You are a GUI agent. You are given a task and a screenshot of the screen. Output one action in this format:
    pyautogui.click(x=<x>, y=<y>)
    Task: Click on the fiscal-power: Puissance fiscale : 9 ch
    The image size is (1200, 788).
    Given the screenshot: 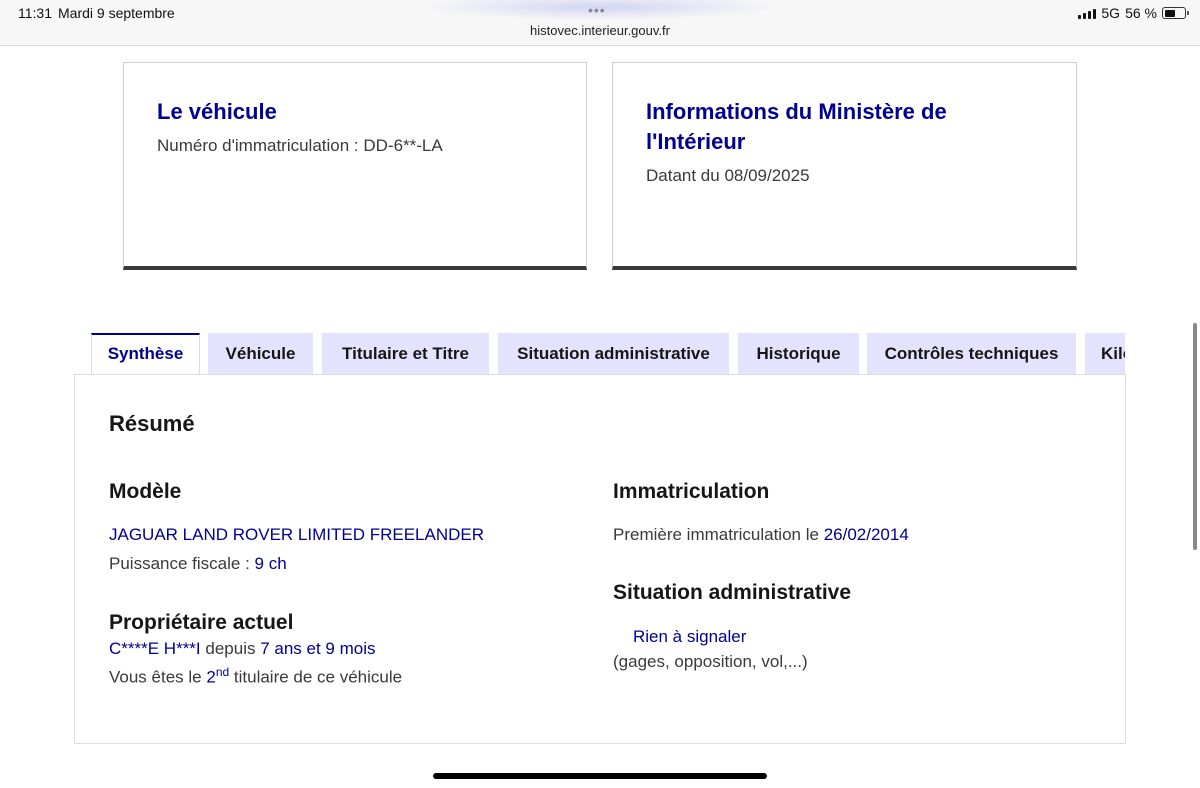 What is the action you would take?
    pyautogui.click(x=198, y=564)
    